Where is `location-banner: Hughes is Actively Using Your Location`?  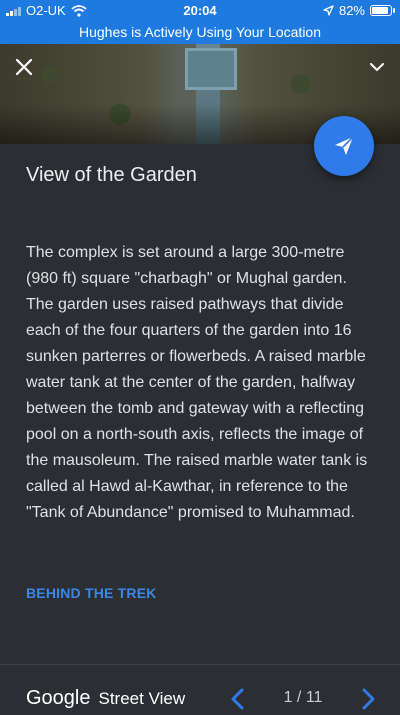
location-banner: Hughes is Actively Using Your Location is located at coordinates (200, 32).